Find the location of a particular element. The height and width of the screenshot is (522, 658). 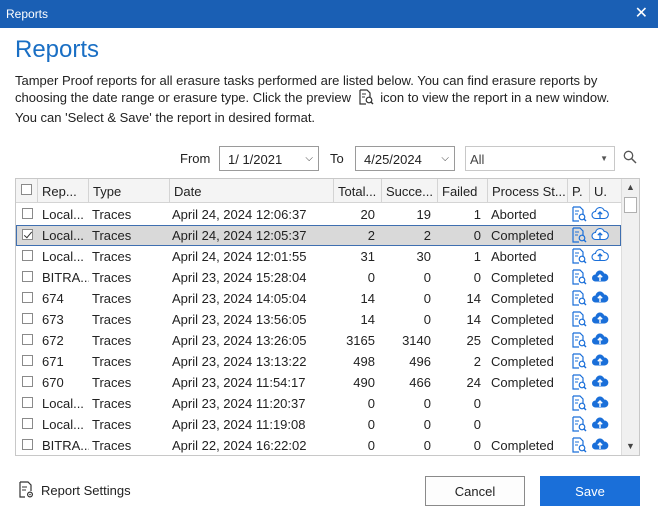

cell-date: April 23, 2024 11:54:17 is located at coordinates (239, 382).